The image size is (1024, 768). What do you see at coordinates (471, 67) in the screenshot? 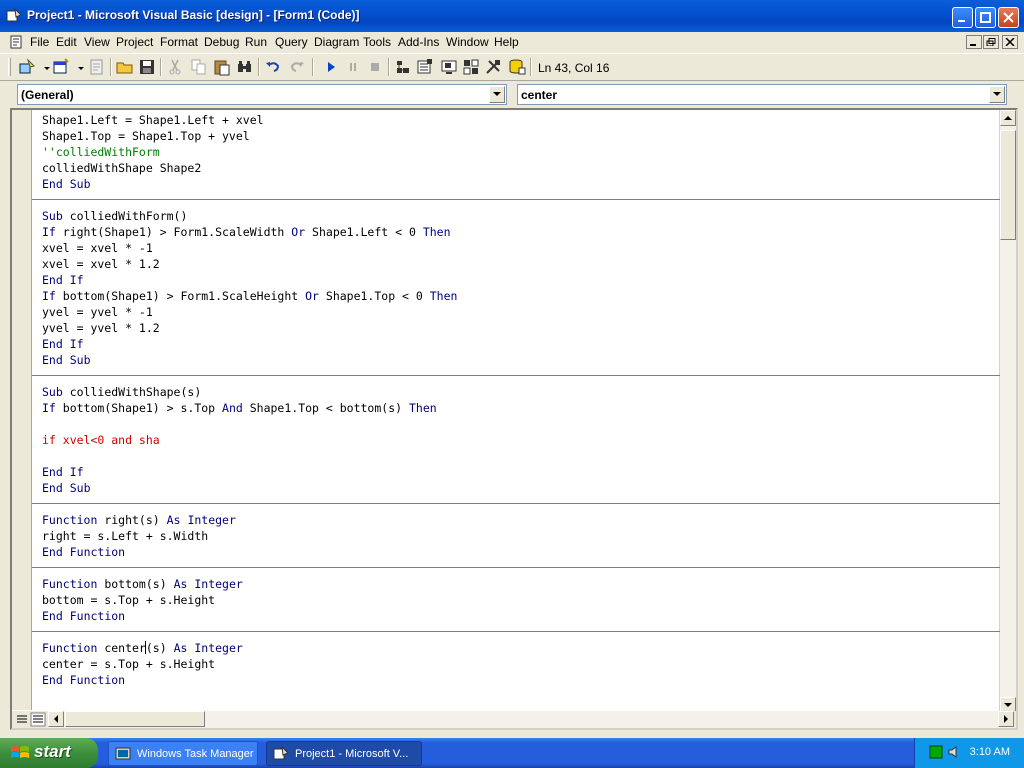
I see `object-browser-icon` at bounding box center [471, 67].